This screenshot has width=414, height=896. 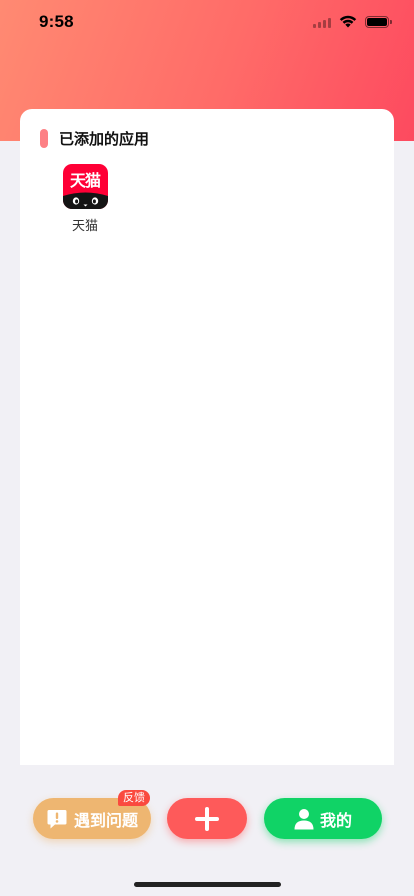 I want to click on mine-button: 我的, so click(x=323, y=818).